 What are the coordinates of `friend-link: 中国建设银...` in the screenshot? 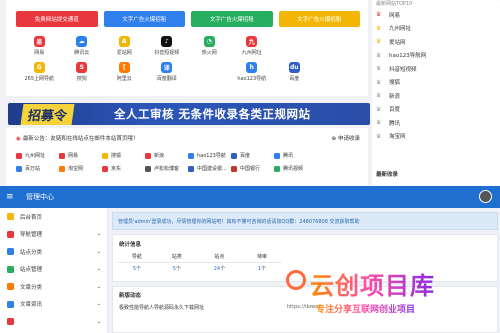 It's located at (209, 168).